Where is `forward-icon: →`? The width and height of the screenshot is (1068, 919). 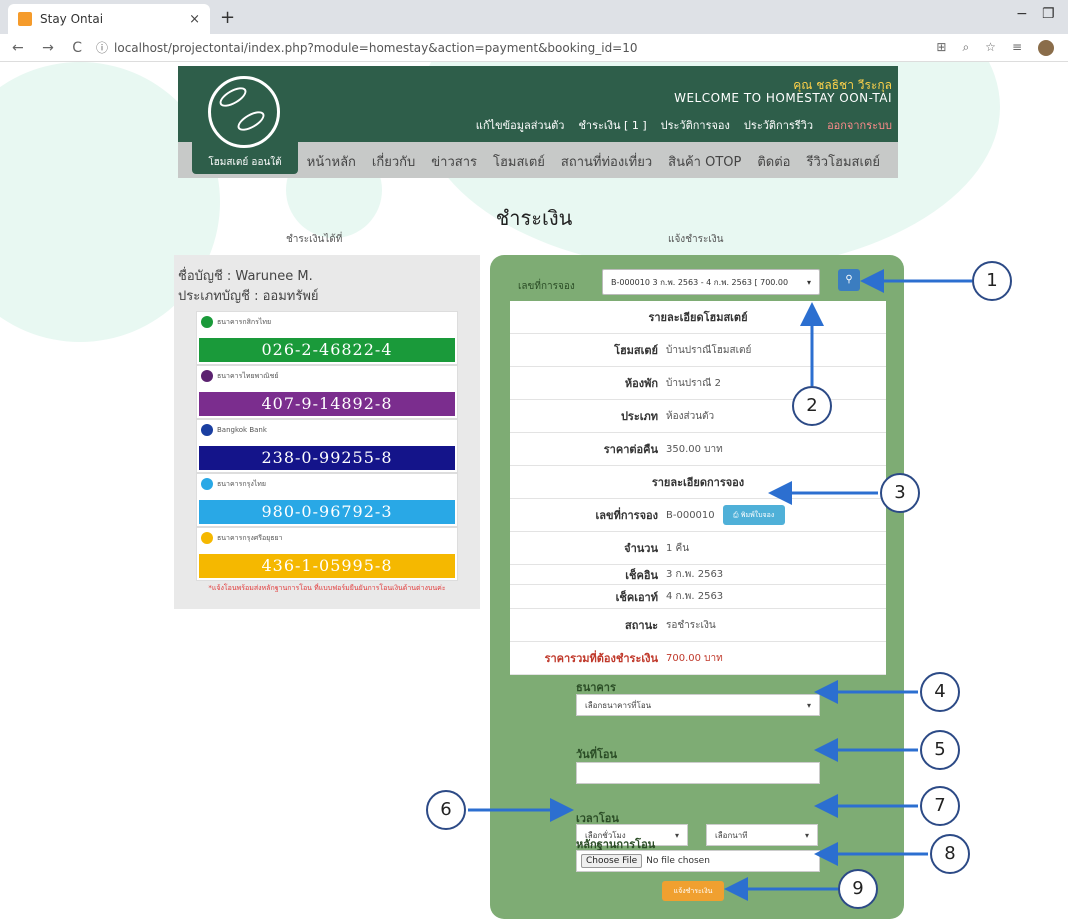 forward-icon: → is located at coordinates (48, 48).